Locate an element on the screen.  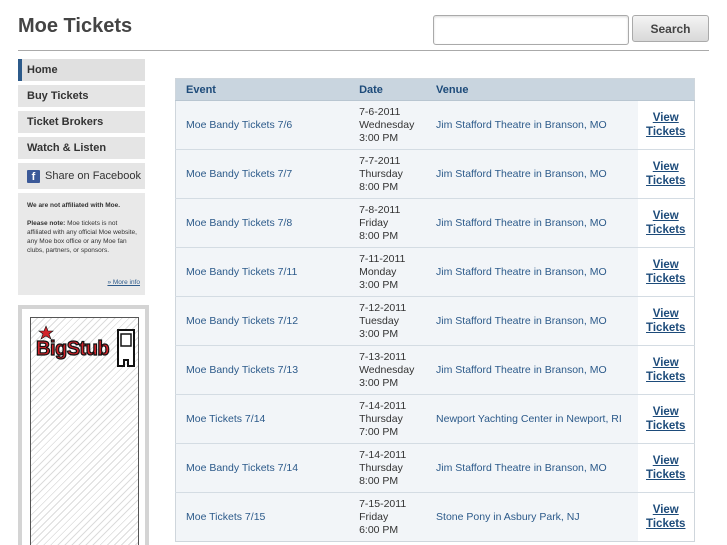
facebook-icon: f is located at coordinates (33, 176).